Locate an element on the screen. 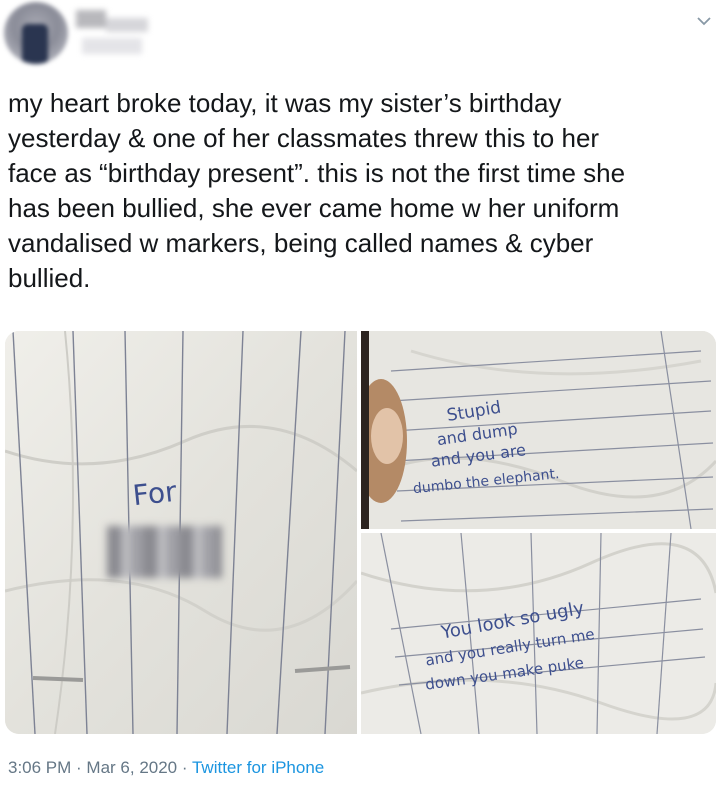 Image resolution: width=725 pixels, height=790 pixels. note-for-text: For is located at coordinates (154, 493).